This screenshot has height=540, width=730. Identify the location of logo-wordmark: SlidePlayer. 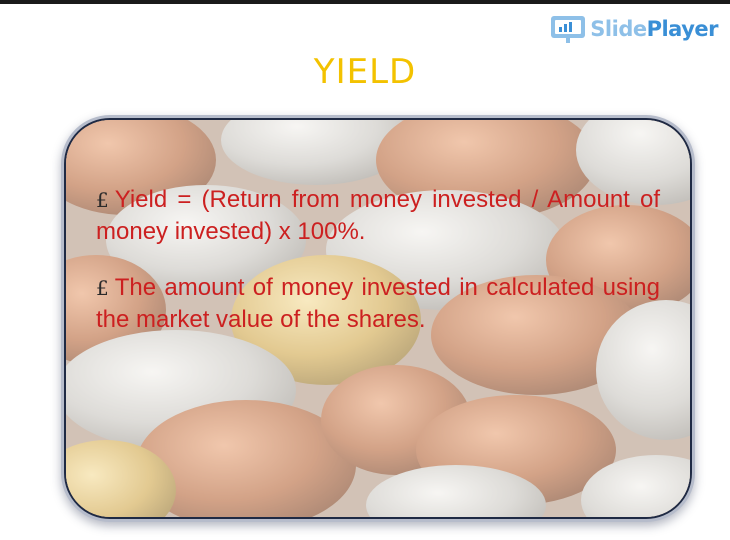
(654, 29).